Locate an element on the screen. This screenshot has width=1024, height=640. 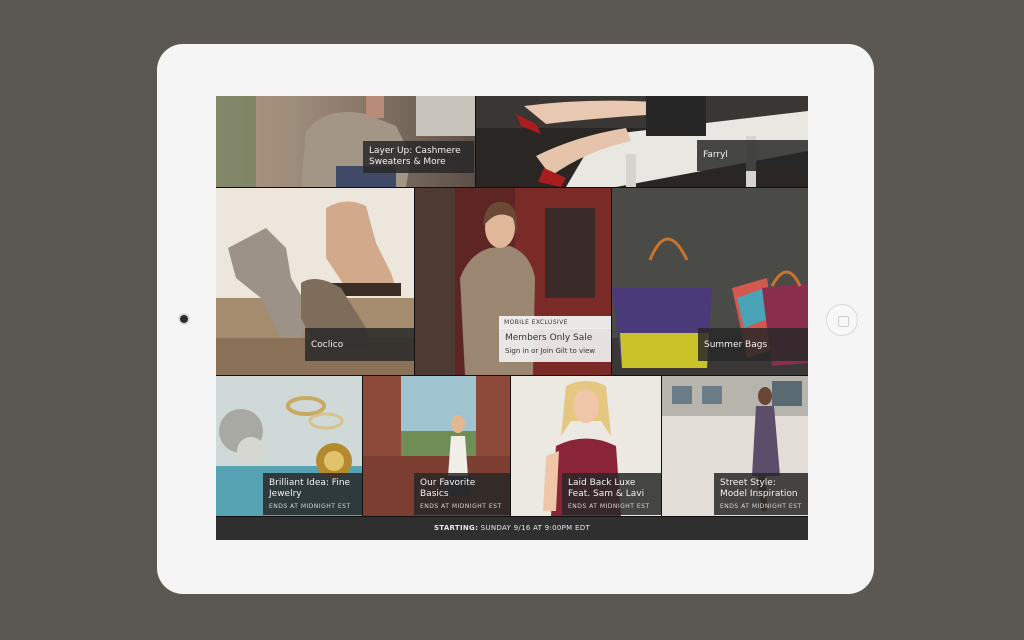
tile-label: Layer Up: Cashmere Sweaters & More is located at coordinates (418, 157).